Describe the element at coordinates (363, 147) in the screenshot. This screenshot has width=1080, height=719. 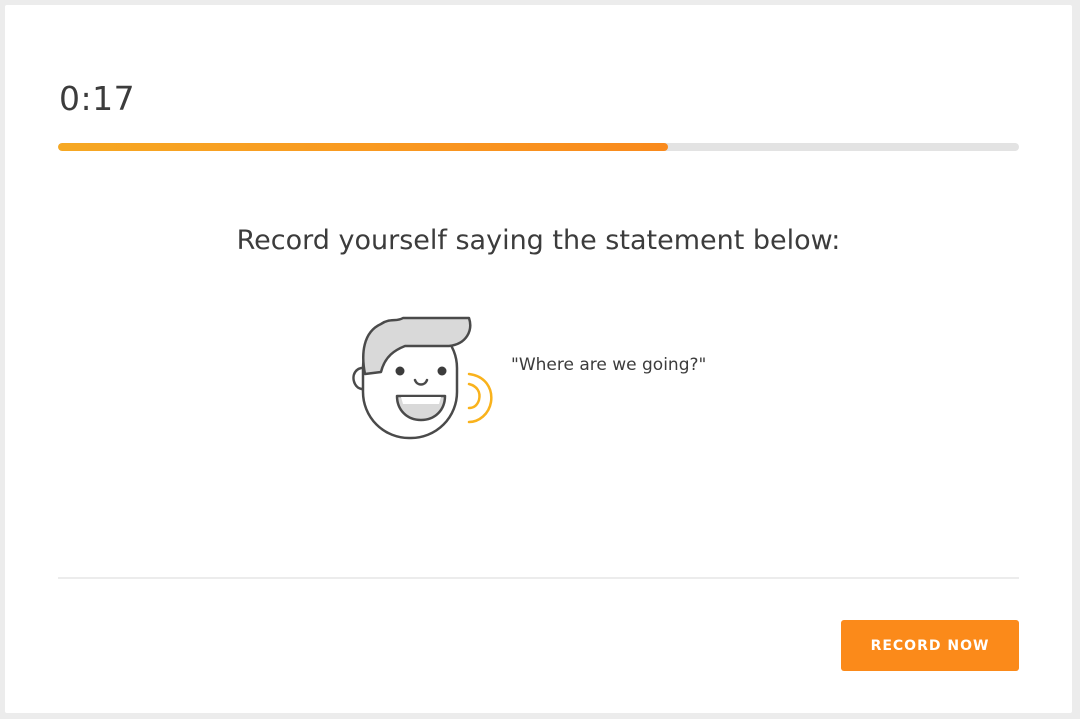
I see `time-progress-fill` at that location.